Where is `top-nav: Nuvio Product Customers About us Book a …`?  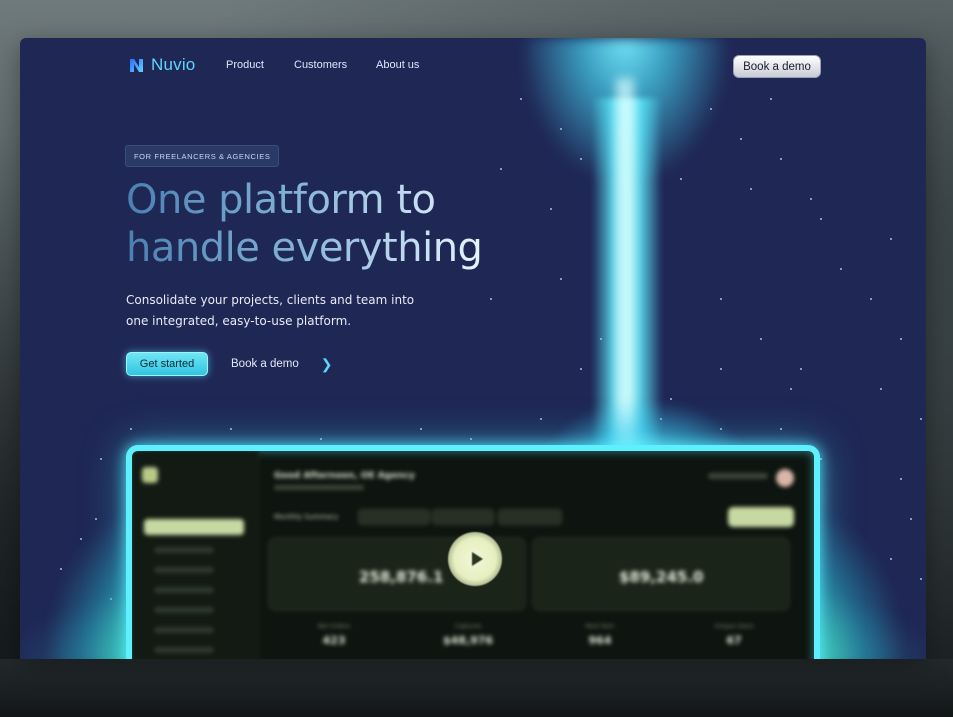 top-nav: Nuvio Product Customers About us Book a … is located at coordinates (473, 66).